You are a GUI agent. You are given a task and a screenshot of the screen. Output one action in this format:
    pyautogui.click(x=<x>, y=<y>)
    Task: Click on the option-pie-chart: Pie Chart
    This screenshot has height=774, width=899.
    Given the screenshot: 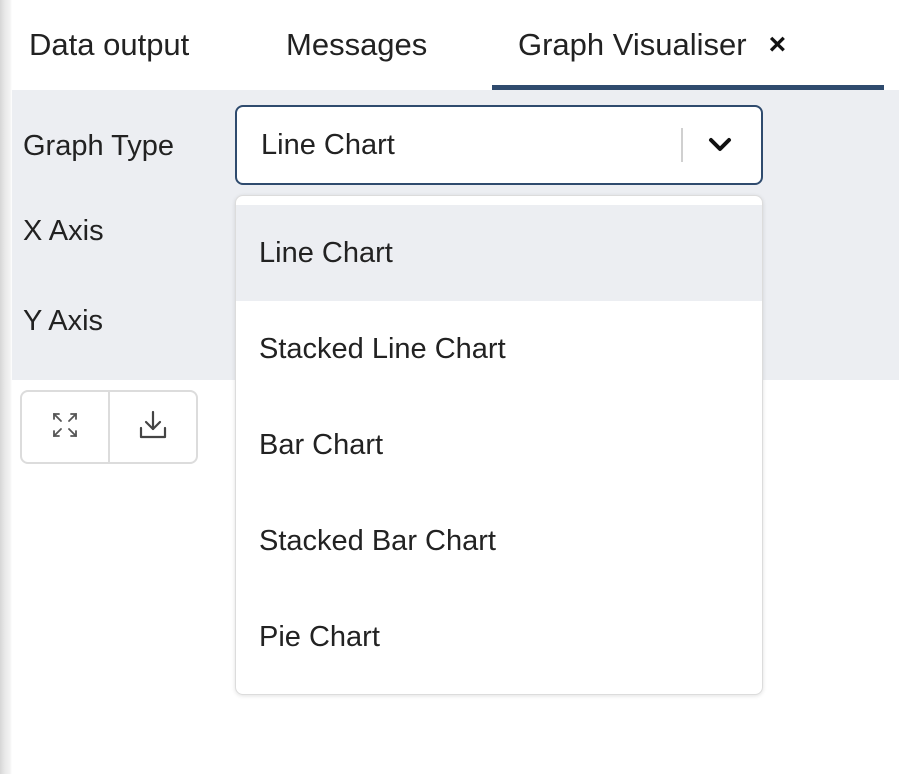 What is the action you would take?
    pyautogui.click(x=499, y=637)
    